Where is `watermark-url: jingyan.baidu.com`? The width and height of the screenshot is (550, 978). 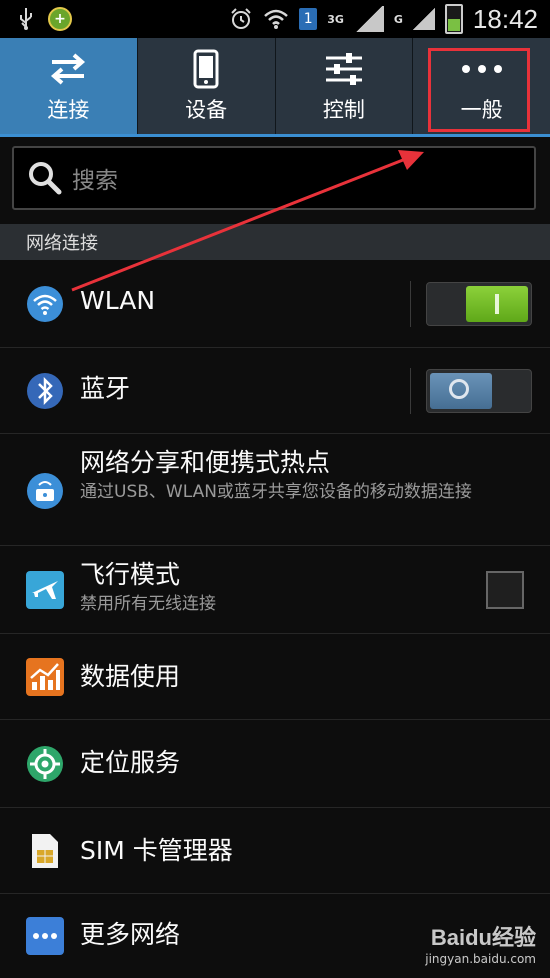
watermark-url: jingyan.baidu.com is located at coordinates (480, 959).